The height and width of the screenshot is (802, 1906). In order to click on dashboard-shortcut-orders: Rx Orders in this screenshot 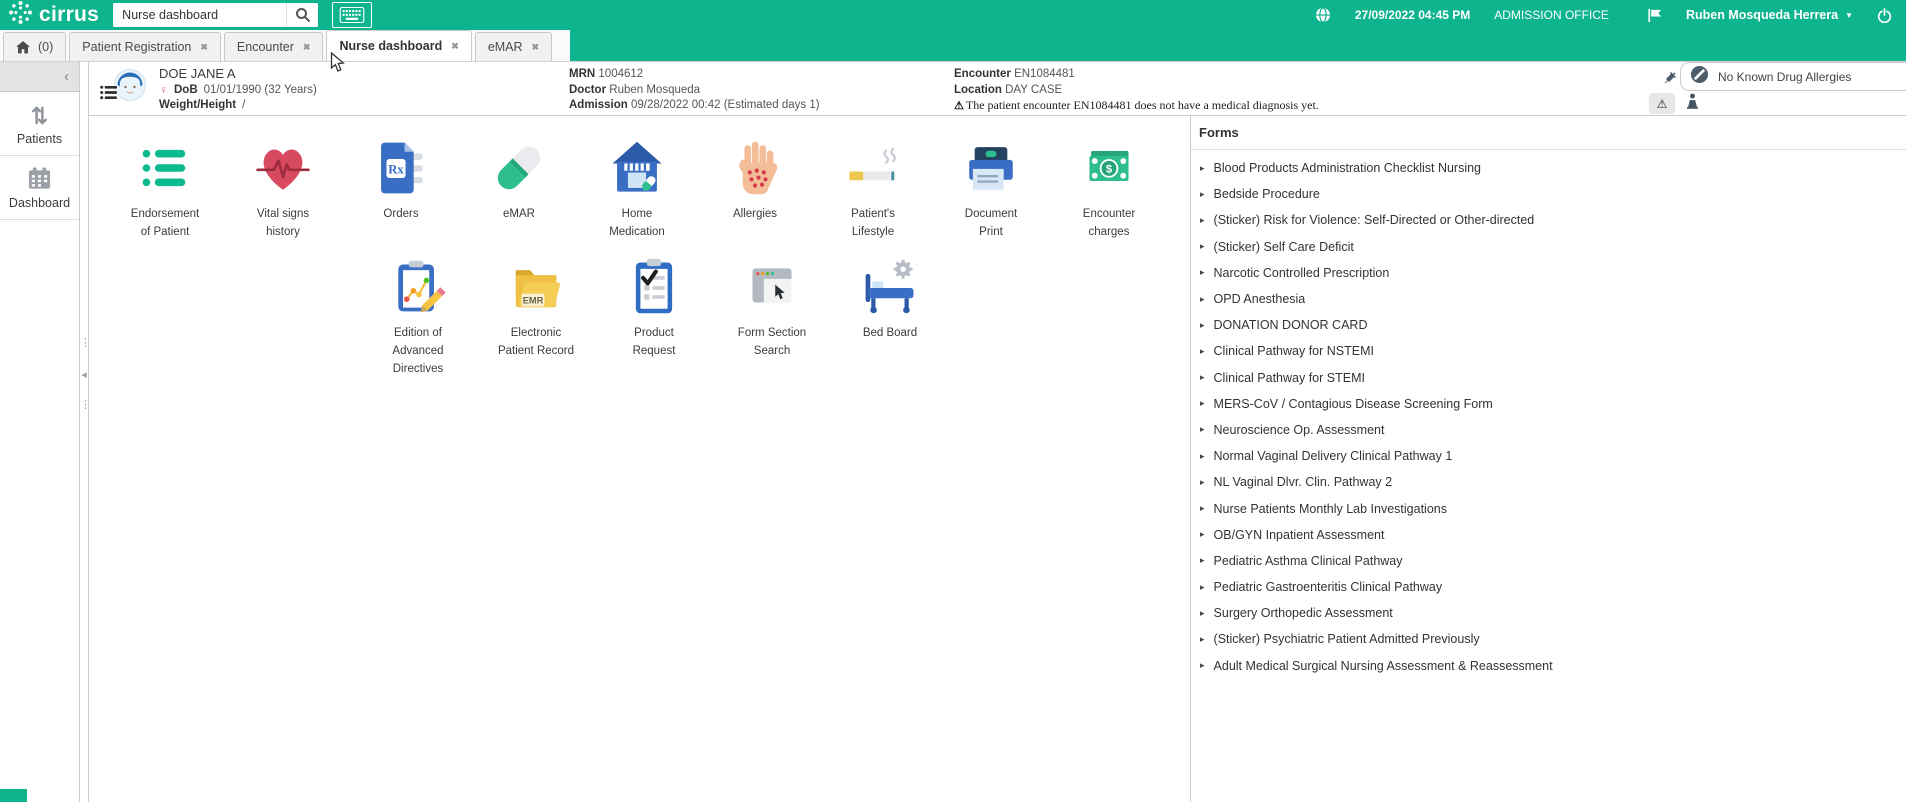, I will do `click(401, 188)`.